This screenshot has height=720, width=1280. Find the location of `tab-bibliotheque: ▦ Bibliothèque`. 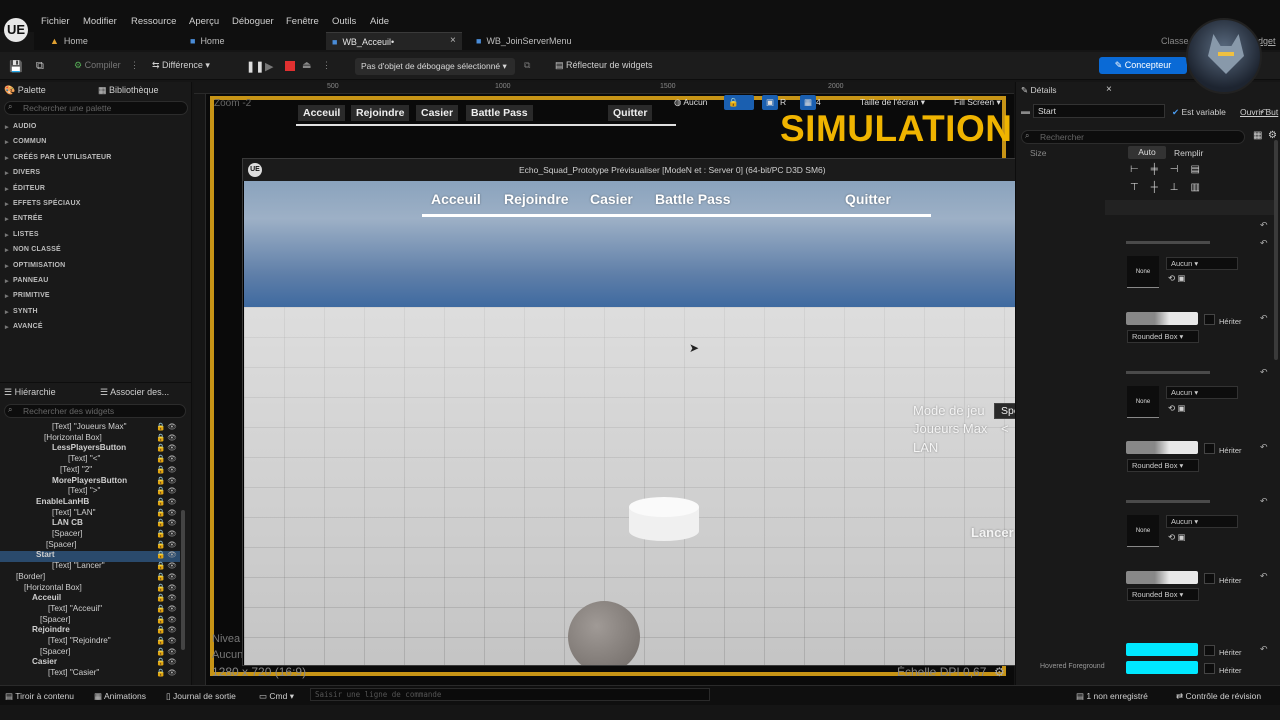

tab-bibliotheque: ▦ Bibliothèque is located at coordinates (128, 90).